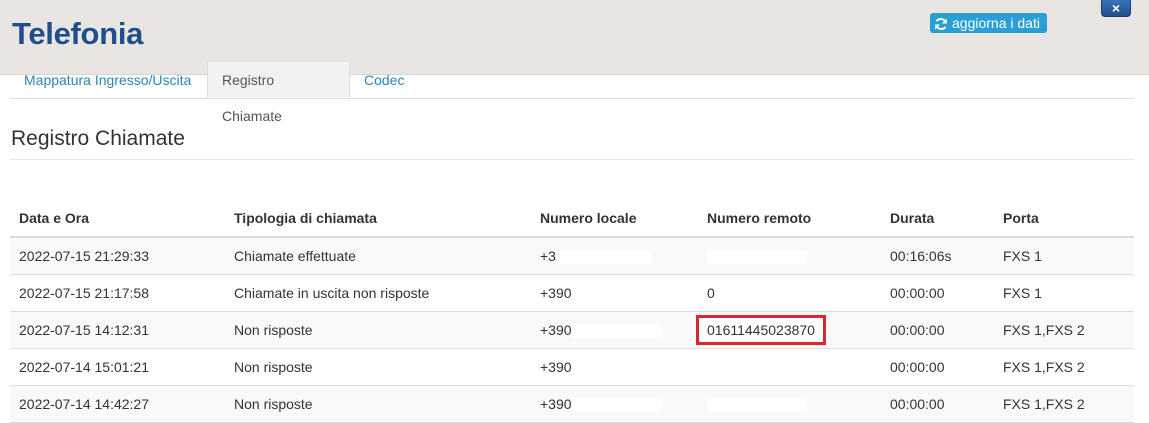  Describe the element at coordinates (108, 80) in the screenshot. I see `tab-mappatura: Mappatura Ingresso/Uscita` at that location.